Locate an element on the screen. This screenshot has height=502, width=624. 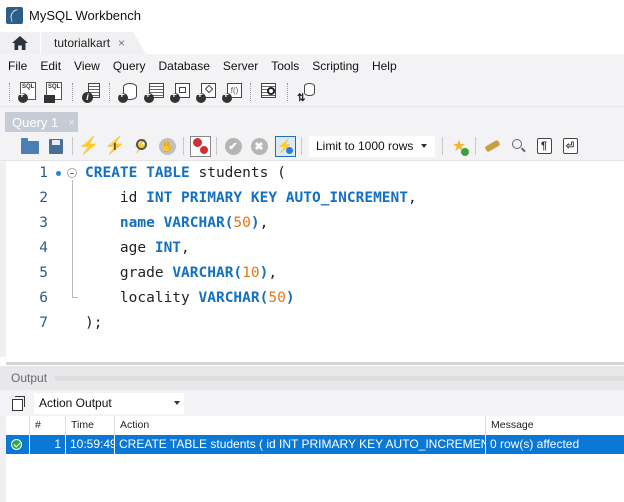
output-type-select: Action Output is located at coordinates (109, 403).